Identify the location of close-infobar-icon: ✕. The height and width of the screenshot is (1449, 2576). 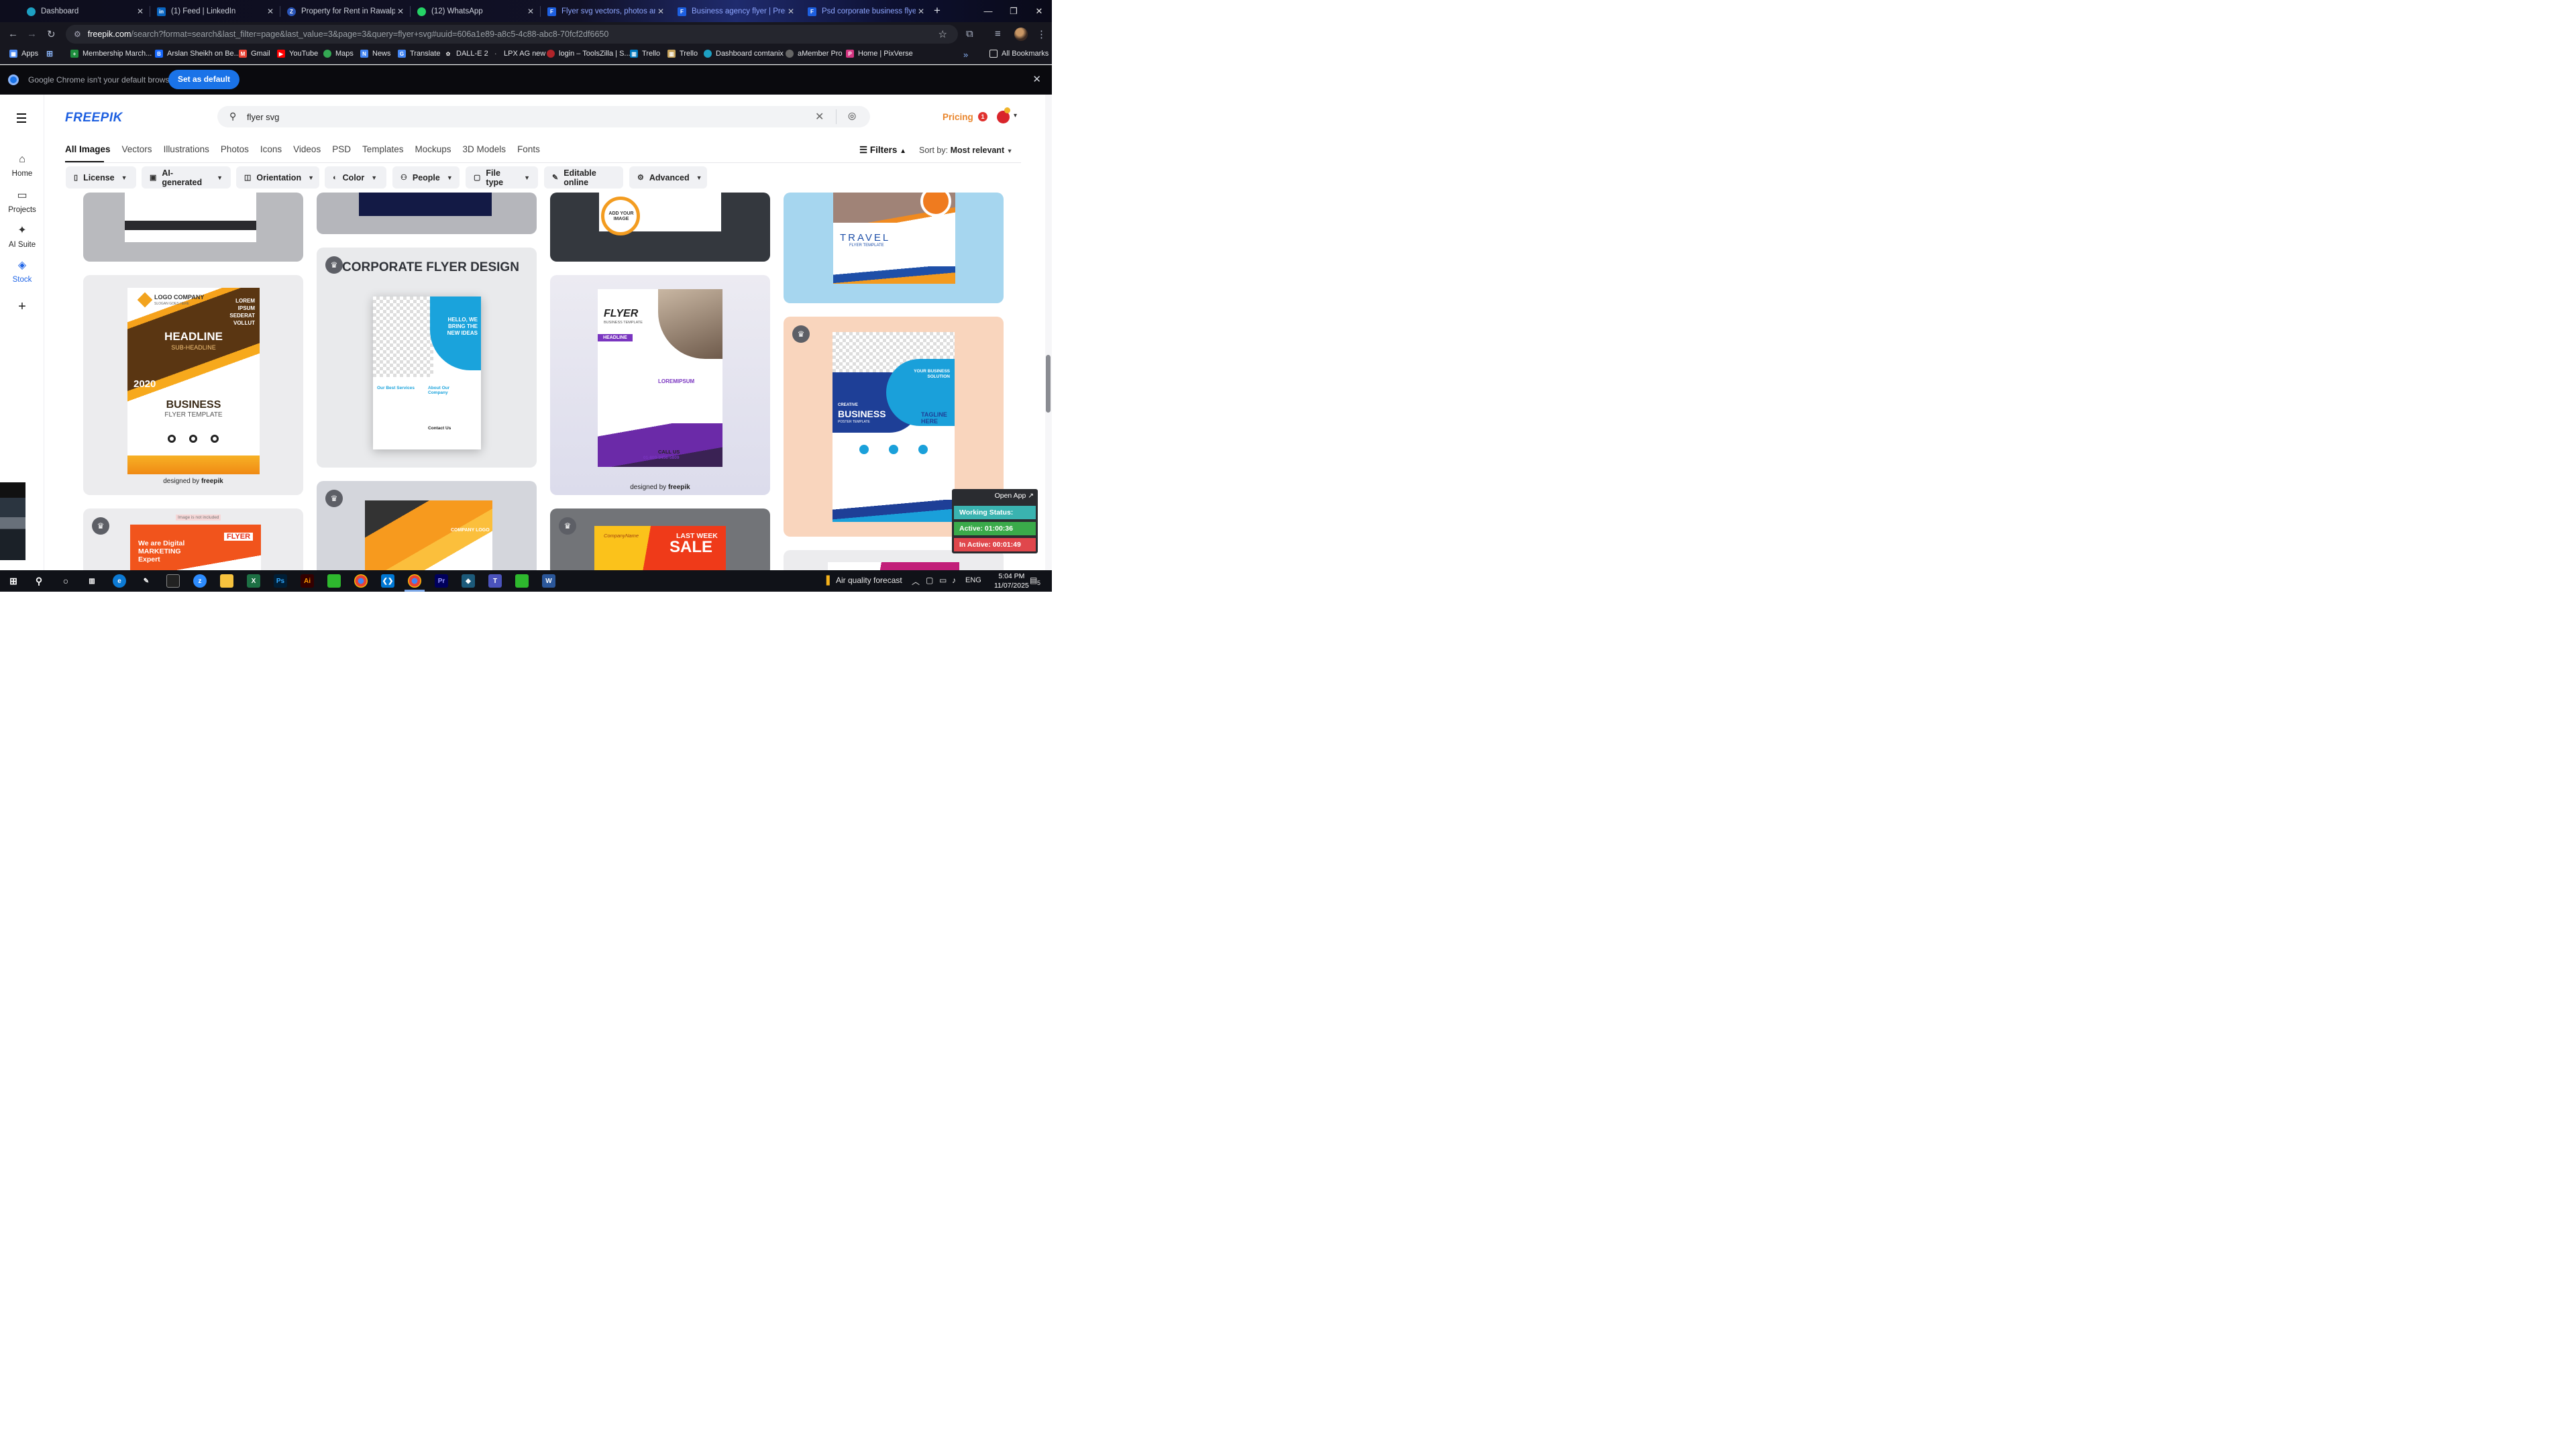
(1036, 79).